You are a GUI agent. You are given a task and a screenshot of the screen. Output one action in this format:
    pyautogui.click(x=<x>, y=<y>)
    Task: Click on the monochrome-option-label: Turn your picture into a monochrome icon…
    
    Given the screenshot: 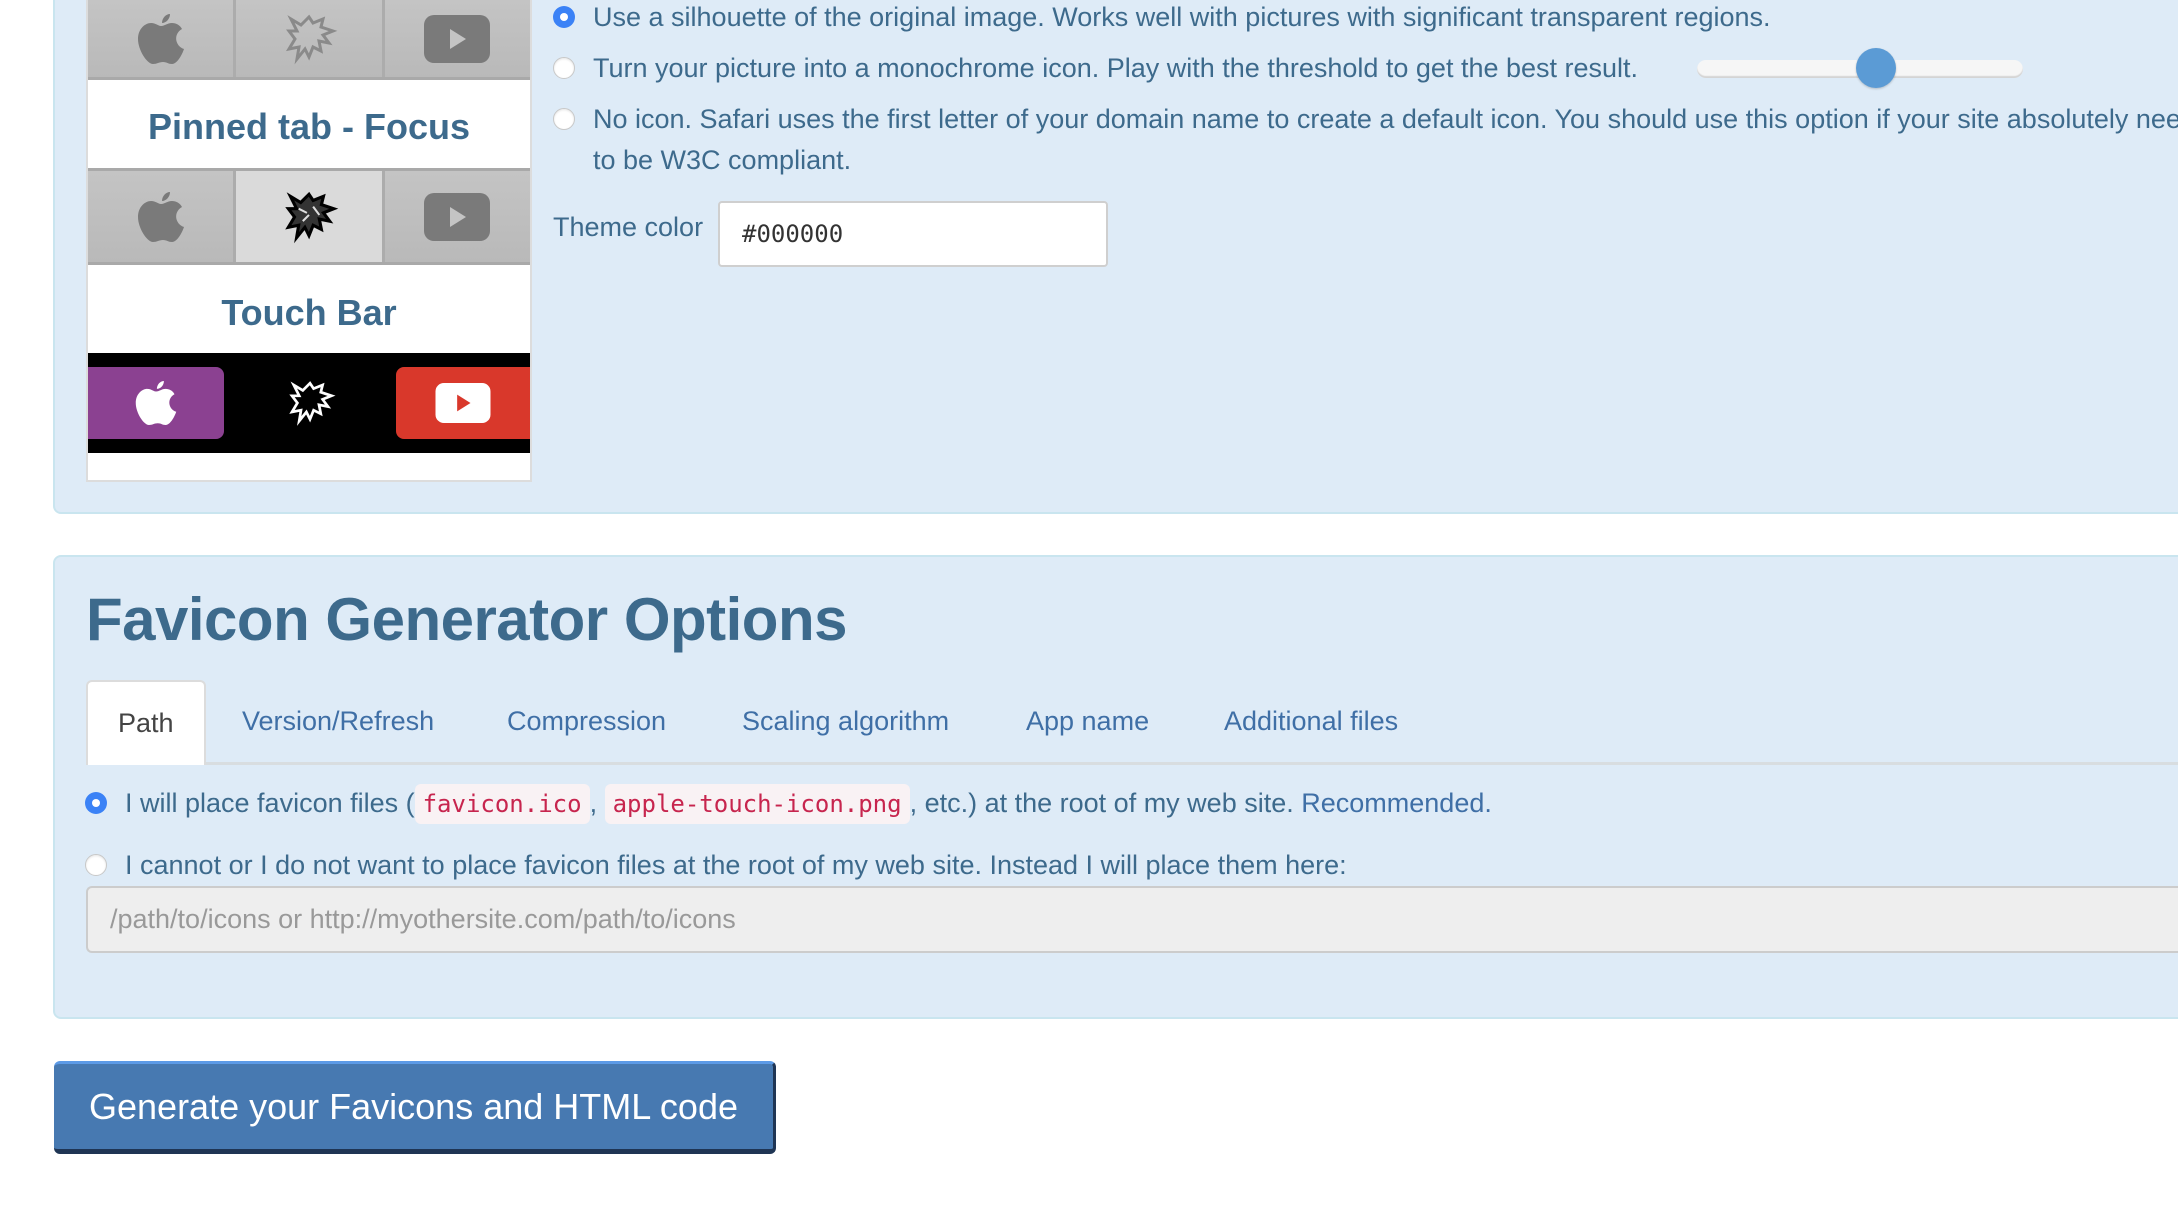 What is the action you would take?
    pyautogui.click(x=1116, y=68)
    